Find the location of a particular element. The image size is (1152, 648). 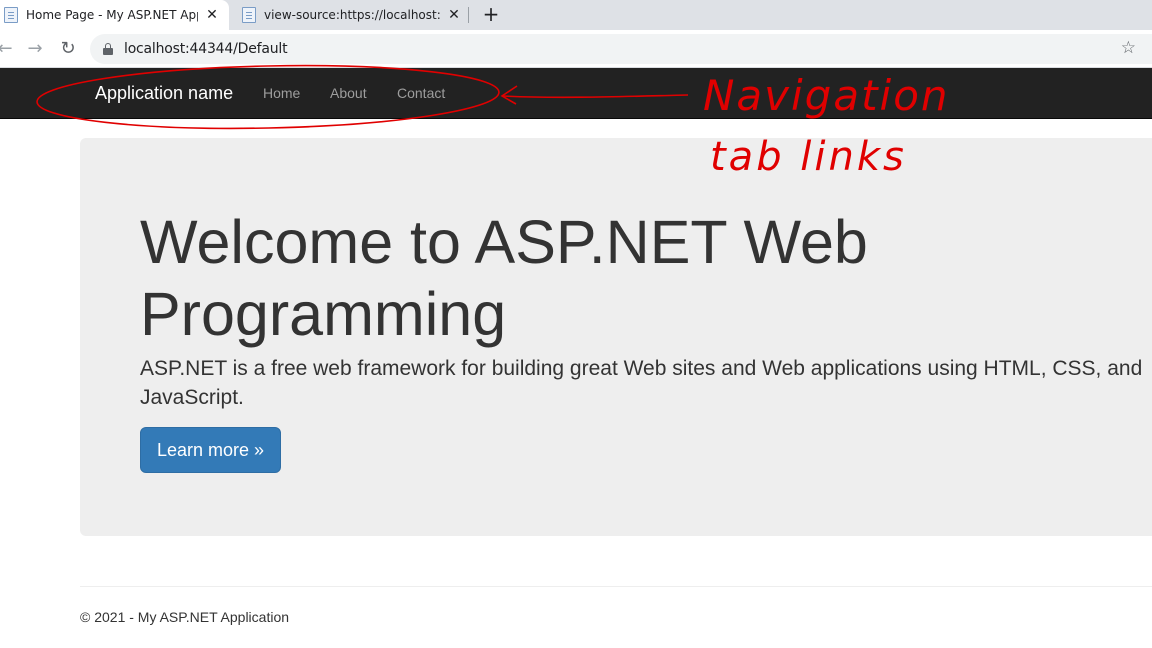

nav-link-about: About is located at coordinates (348, 93).